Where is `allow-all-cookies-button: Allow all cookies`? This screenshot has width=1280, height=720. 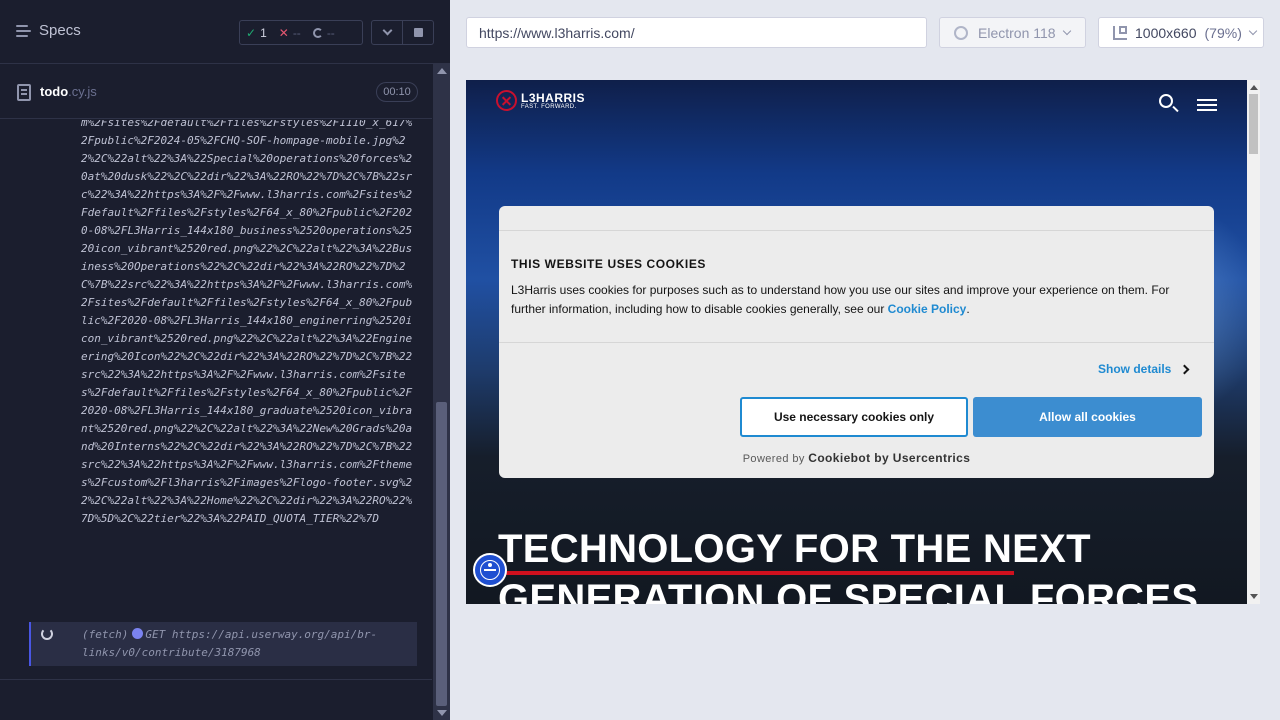
allow-all-cookies-button: Allow all cookies is located at coordinates (1087, 417).